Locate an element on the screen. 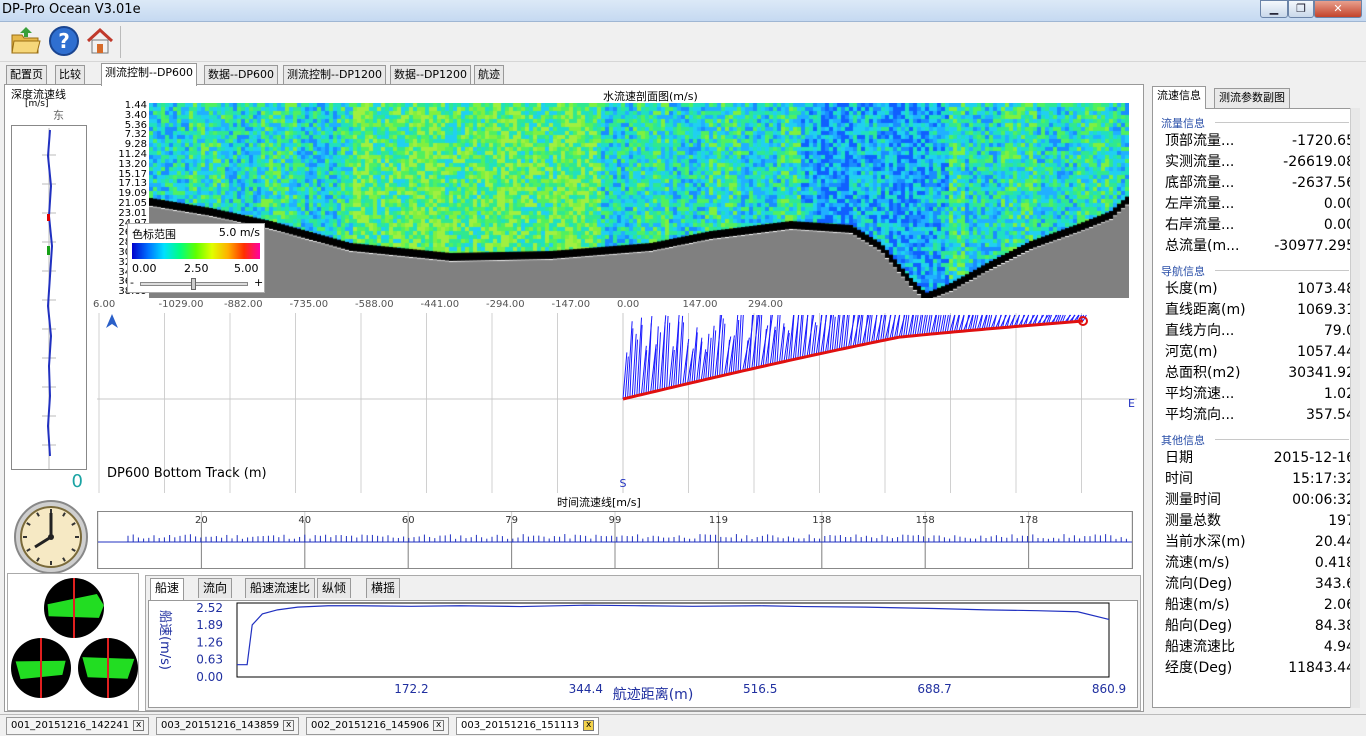 The width and height of the screenshot is (1366, 736). depth-panel-direction: 东 is located at coordinates (58, 115).